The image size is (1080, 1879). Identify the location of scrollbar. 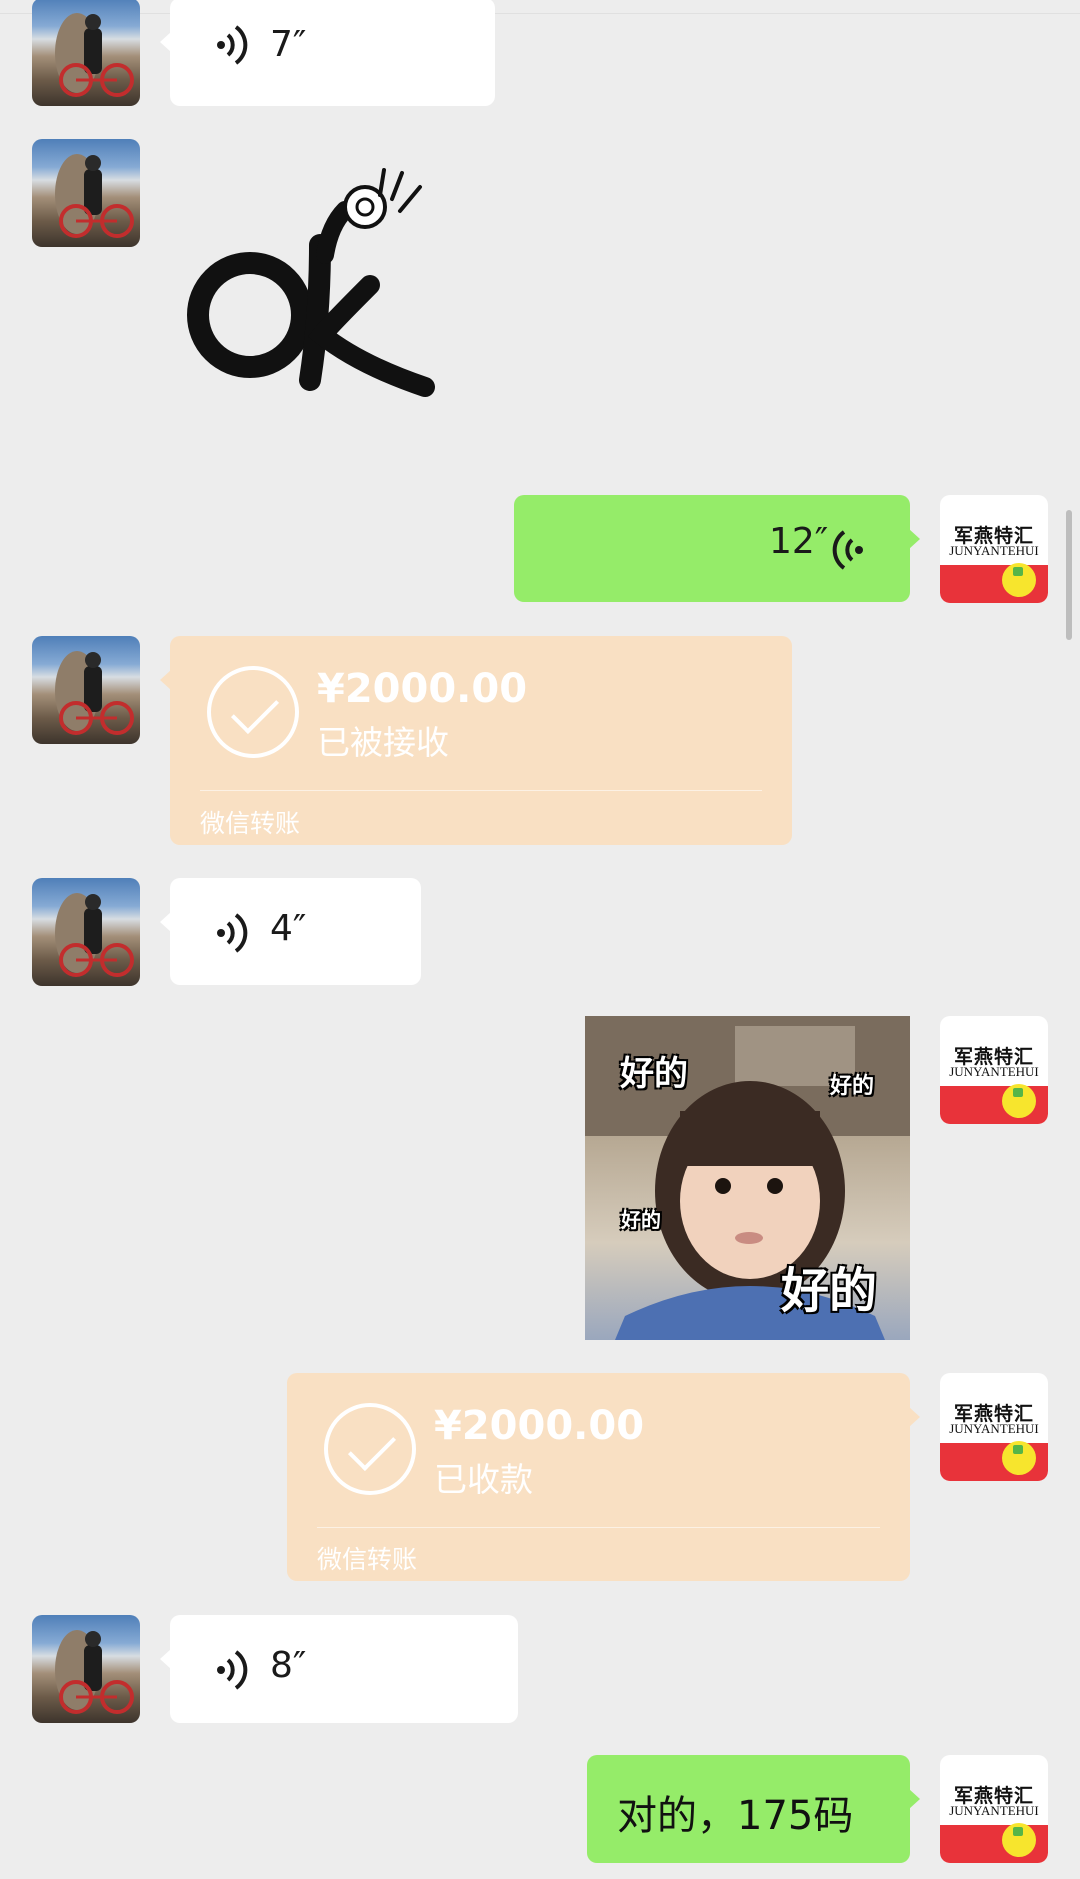
(1069, 575).